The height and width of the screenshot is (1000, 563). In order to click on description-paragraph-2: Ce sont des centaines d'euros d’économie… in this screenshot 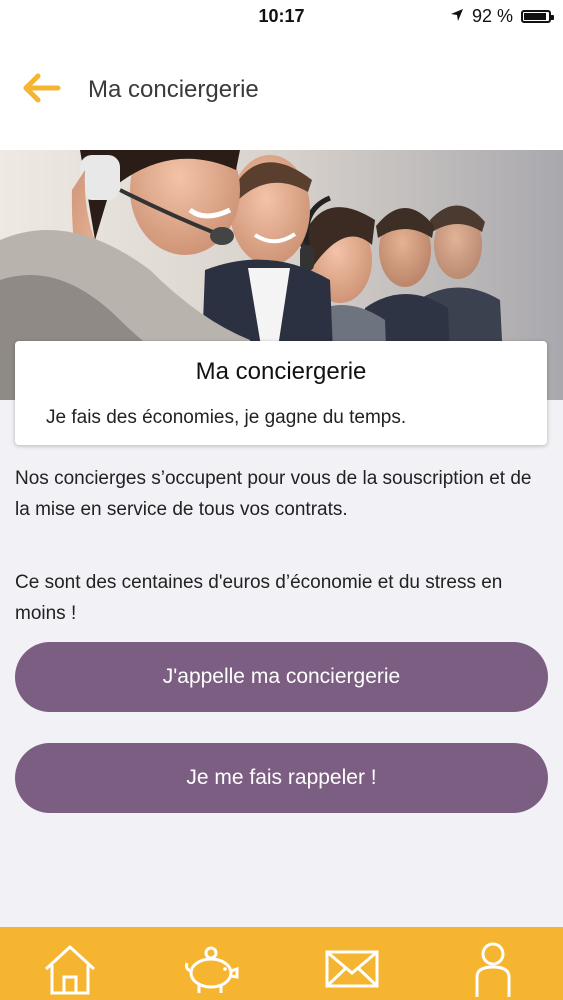, I will do `click(259, 598)`.